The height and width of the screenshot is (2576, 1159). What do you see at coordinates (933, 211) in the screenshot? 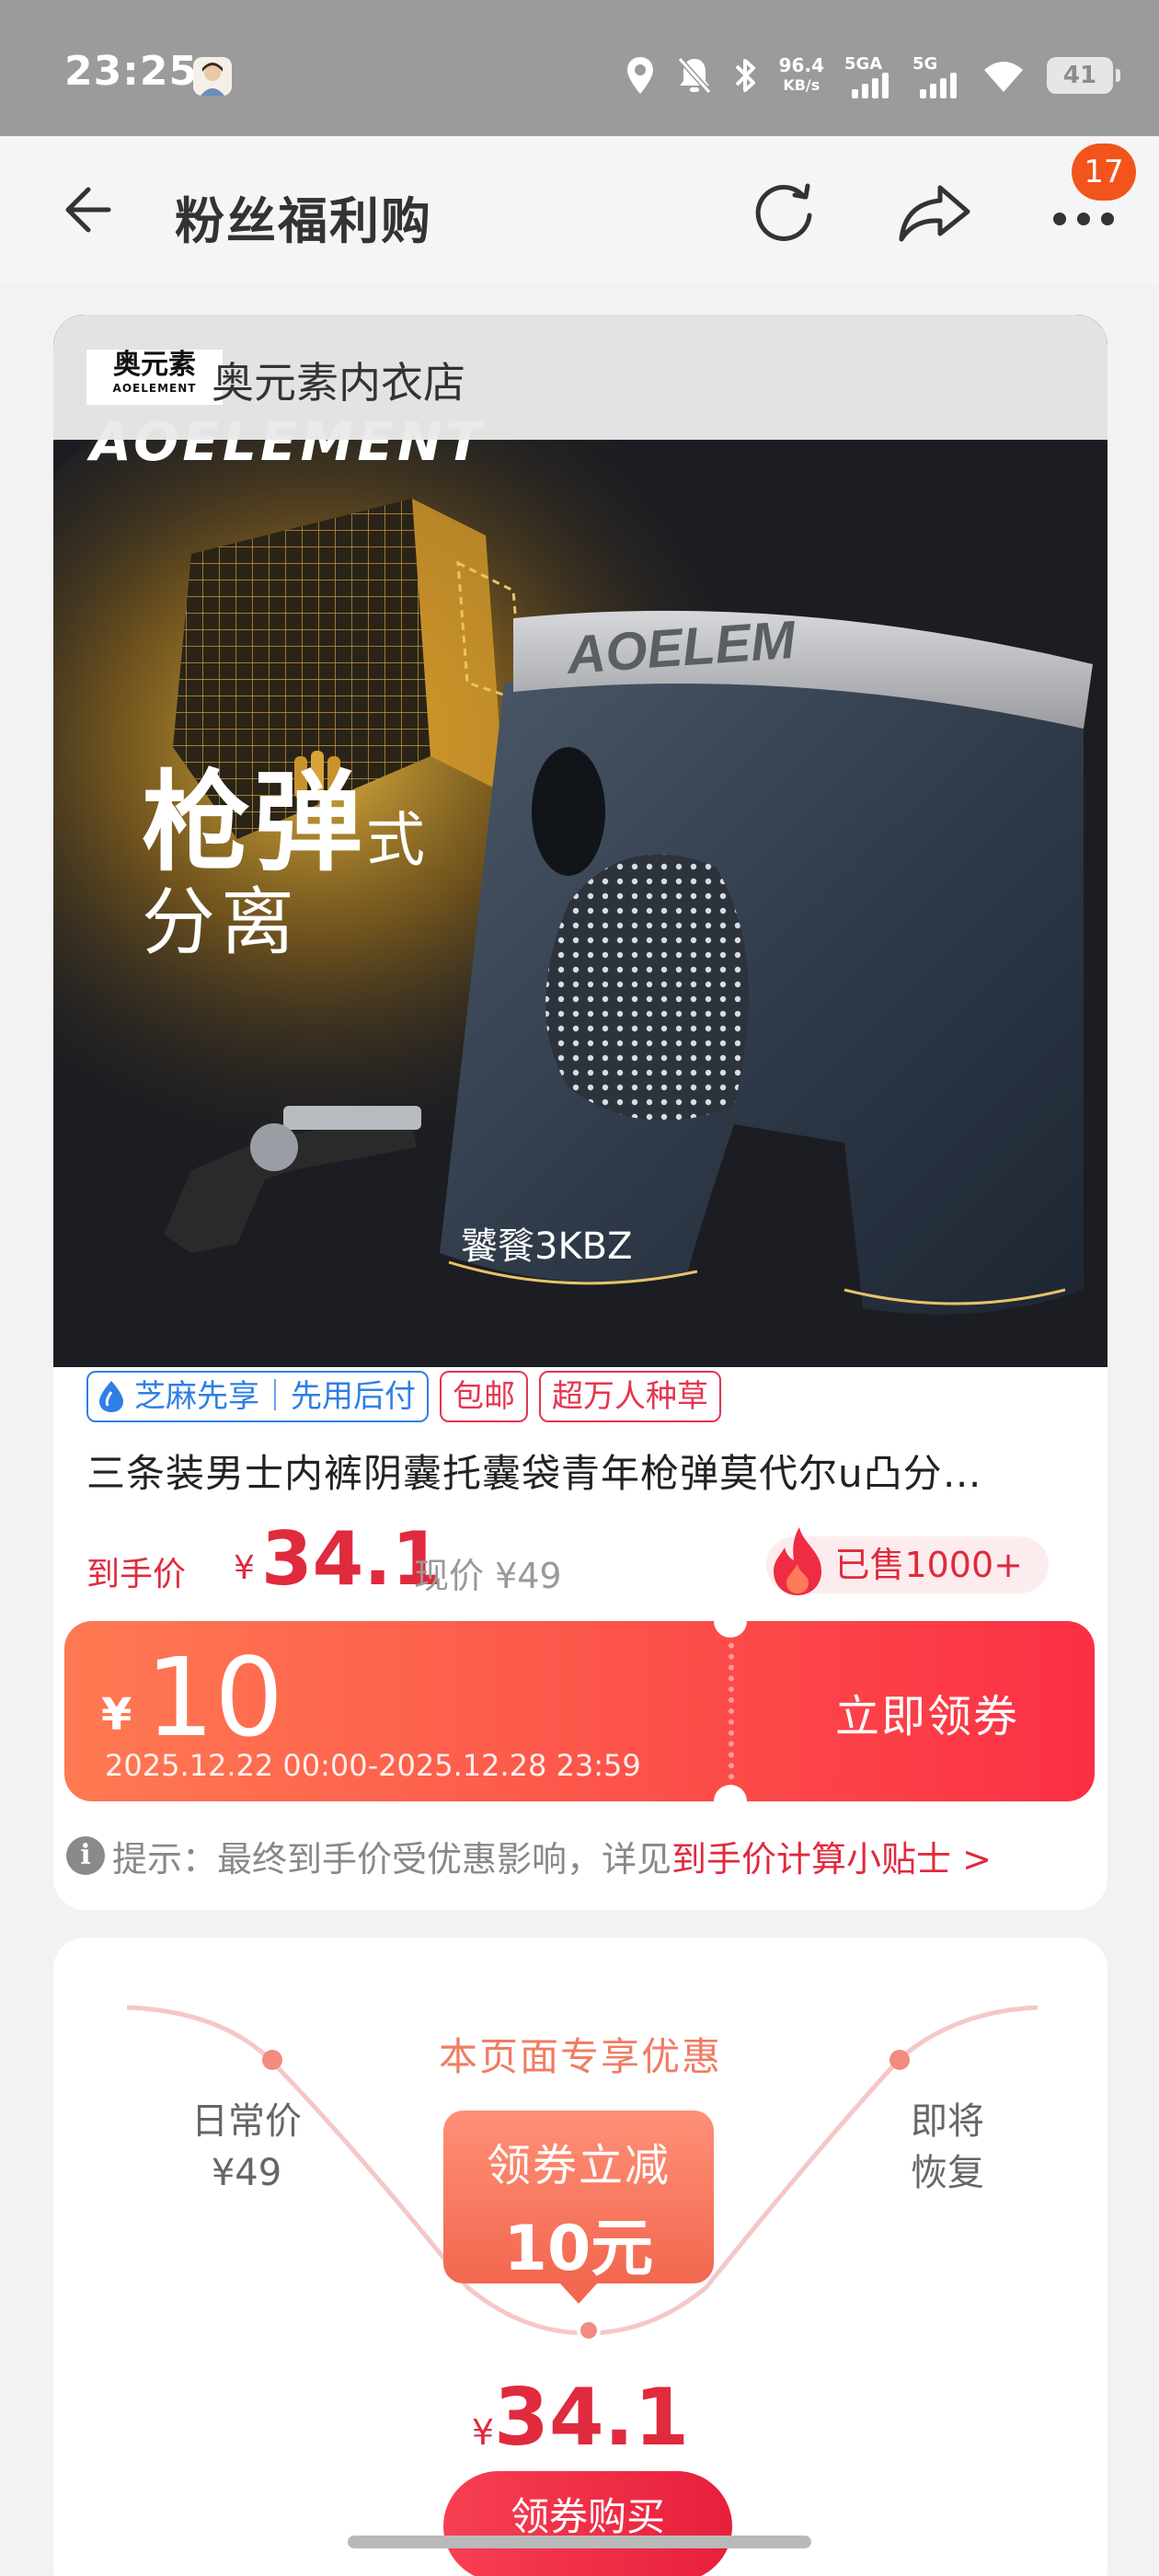
I see `share-icon` at bounding box center [933, 211].